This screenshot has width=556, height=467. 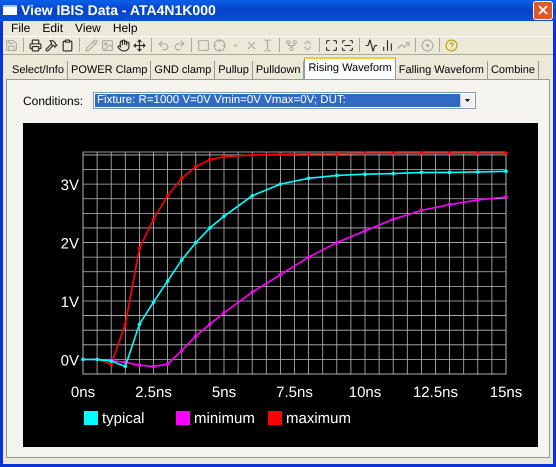 I want to click on conditions-label: Conditions:, so click(x=53, y=101).